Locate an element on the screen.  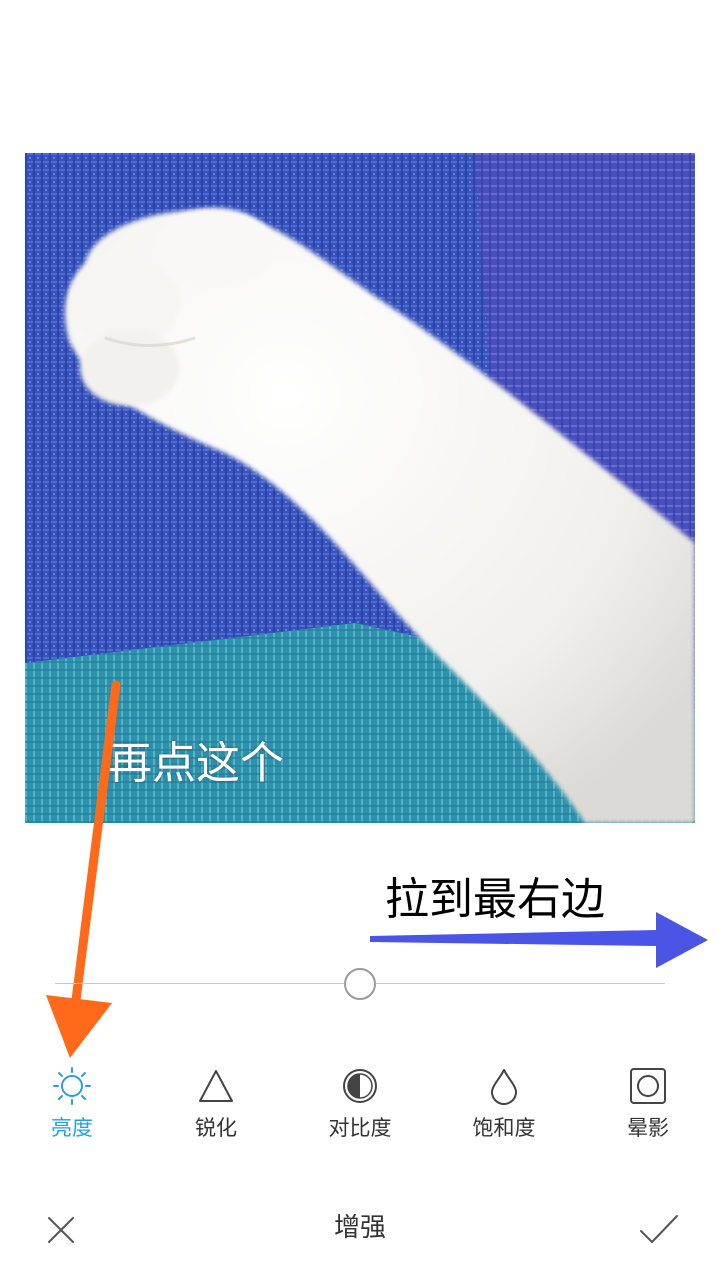
tool-vignette: 晕影 is located at coordinates (648, 1100).